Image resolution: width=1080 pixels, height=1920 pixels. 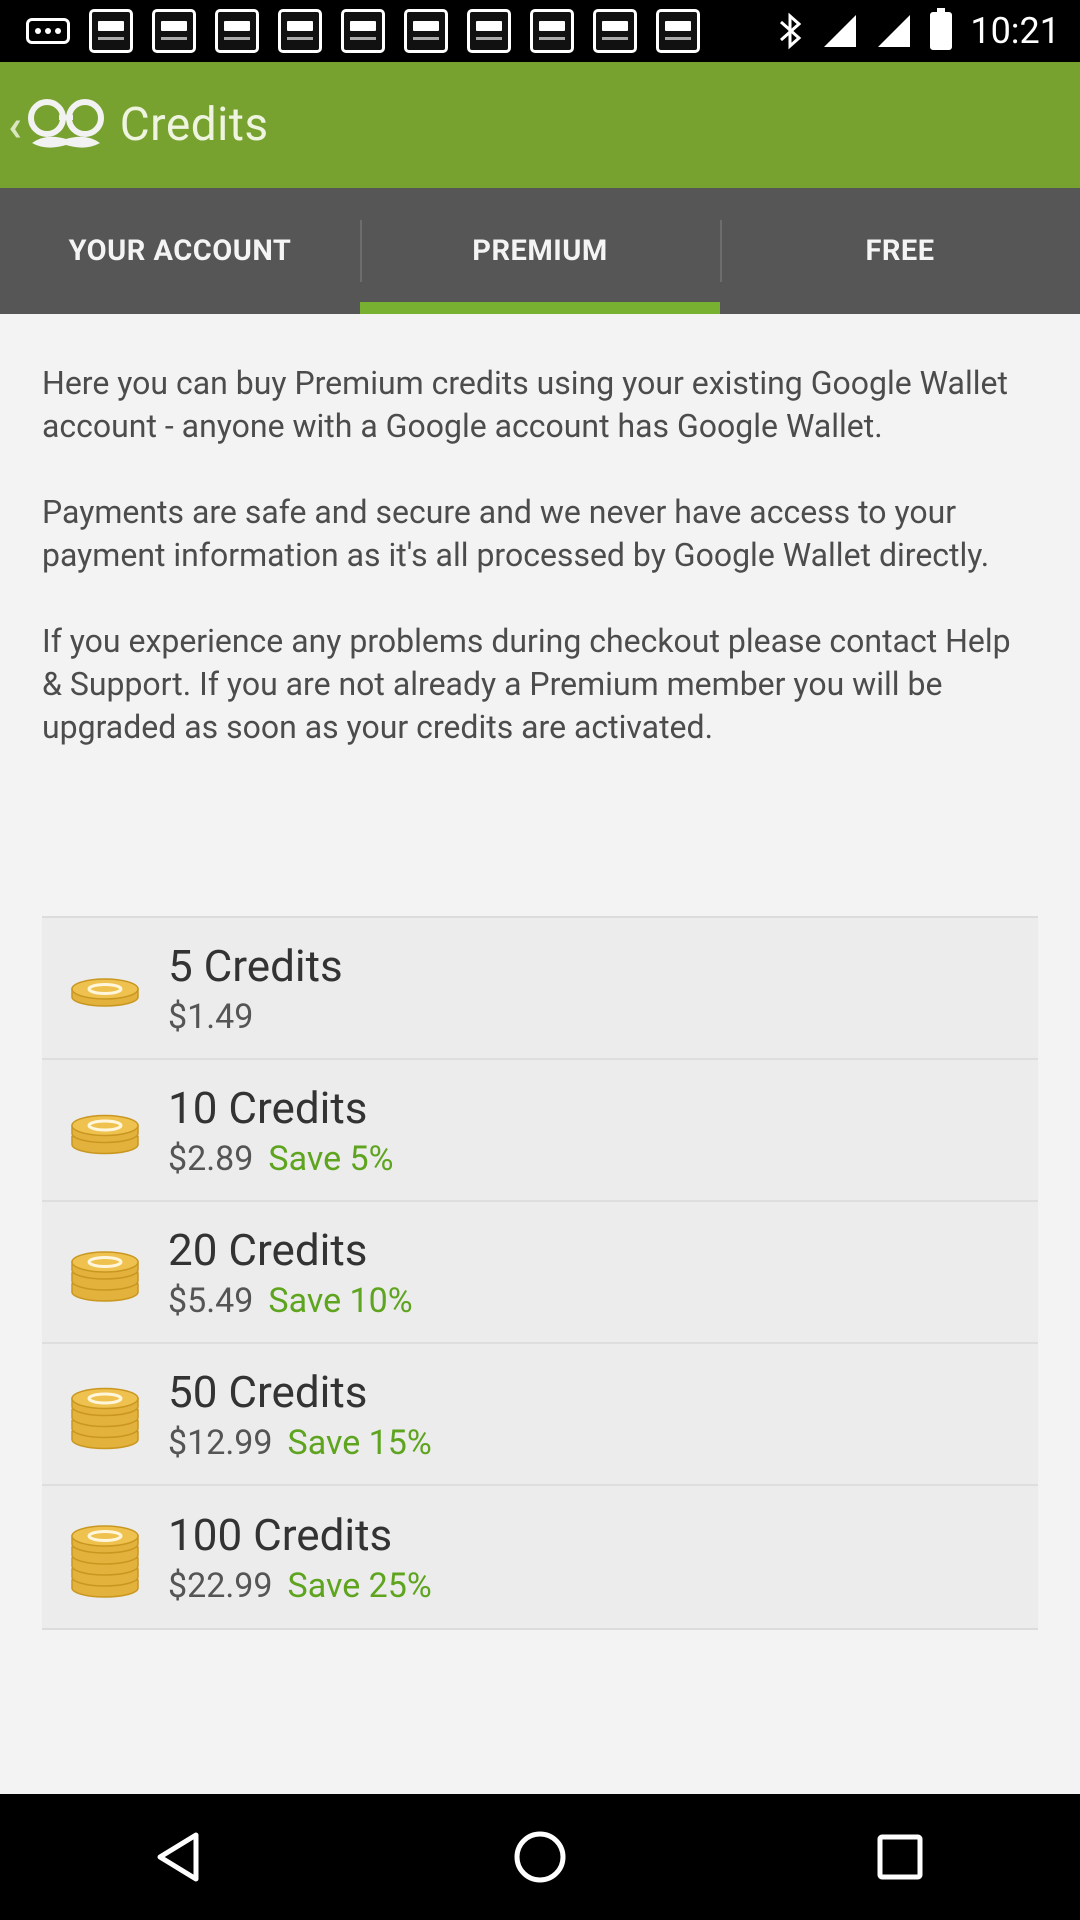 I want to click on back-triangle-icon, so click(x=178, y=1857).